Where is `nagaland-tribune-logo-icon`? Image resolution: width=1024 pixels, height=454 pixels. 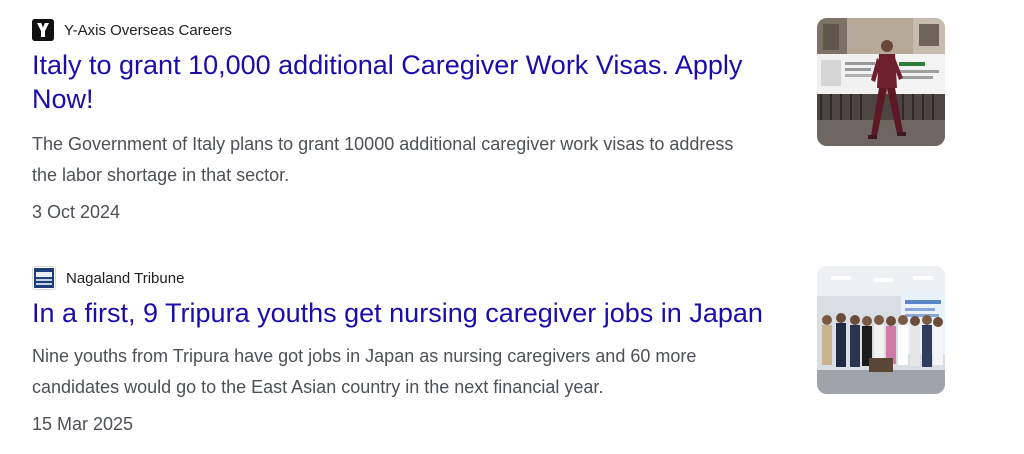
nagaland-tribune-logo-icon is located at coordinates (44, 278).